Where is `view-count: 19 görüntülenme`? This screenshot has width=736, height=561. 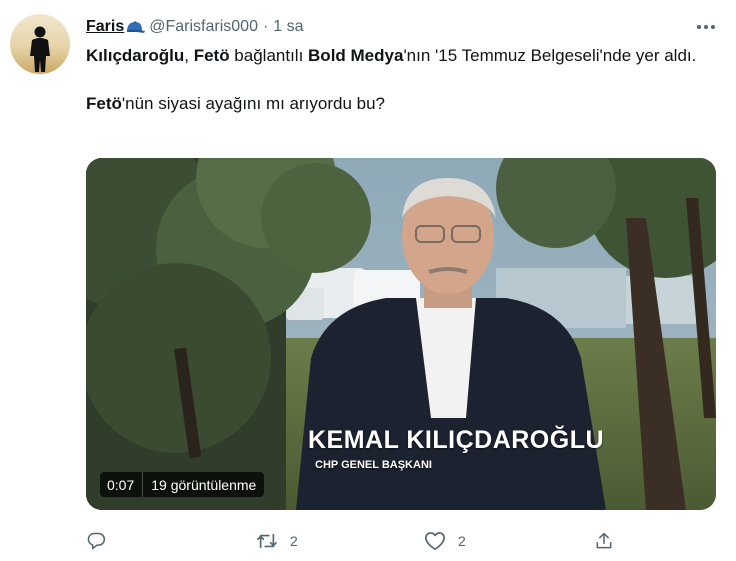 view-count: 19 görüntülenme is located at coordinates (203, 484).